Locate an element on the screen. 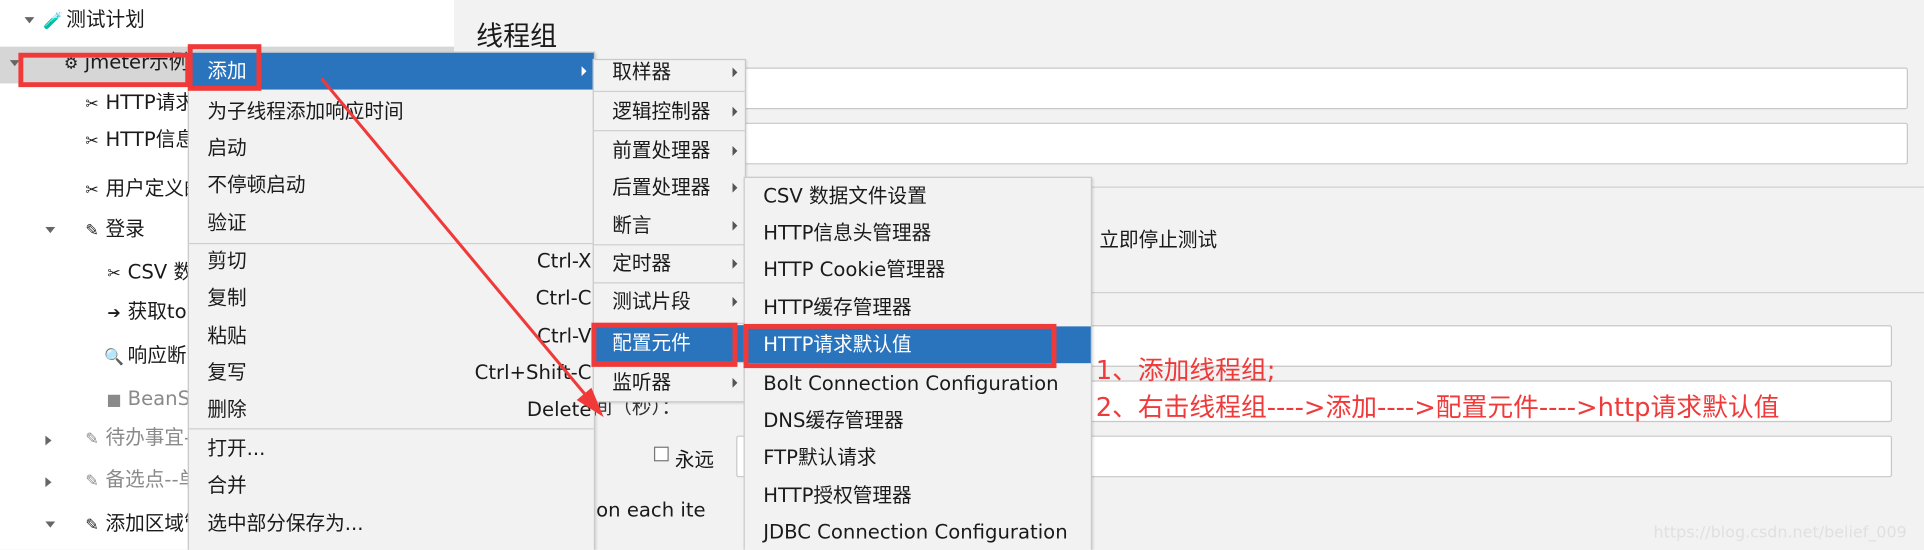 The width and height of the screenshot is (1924, 550). annotation-arrow is located at coordinates (462, 247).